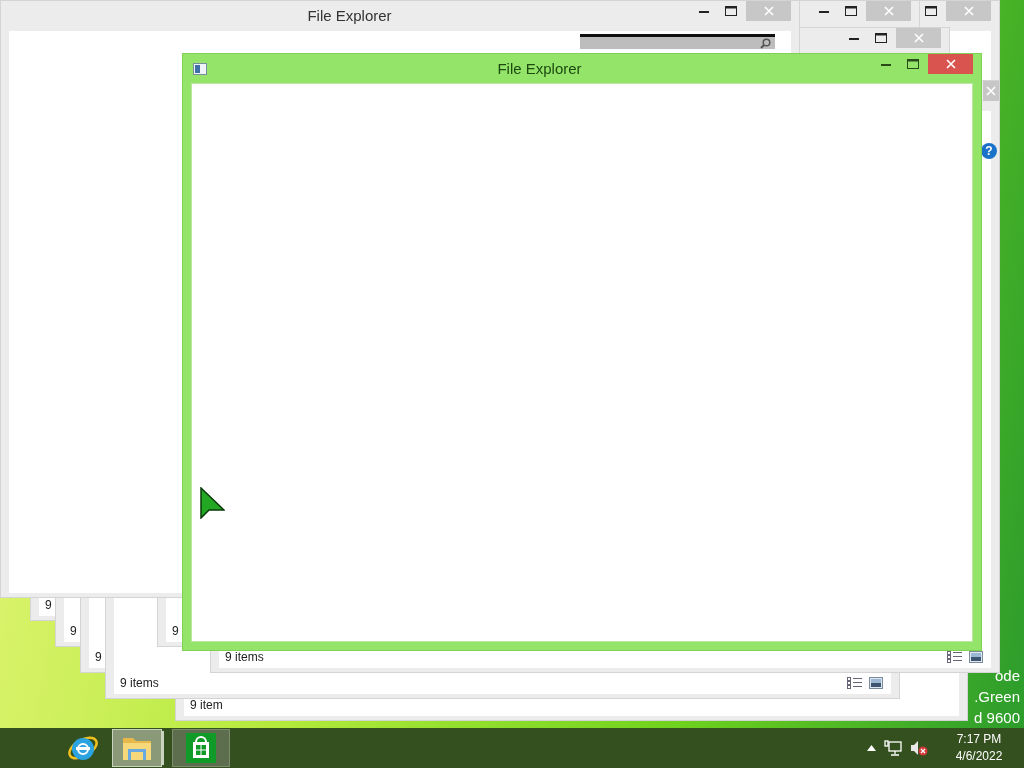  What do you see at coordinates (997, 697) in the screenshot?
I see `desktop-text: .Green` at bounding box center [997, 697].